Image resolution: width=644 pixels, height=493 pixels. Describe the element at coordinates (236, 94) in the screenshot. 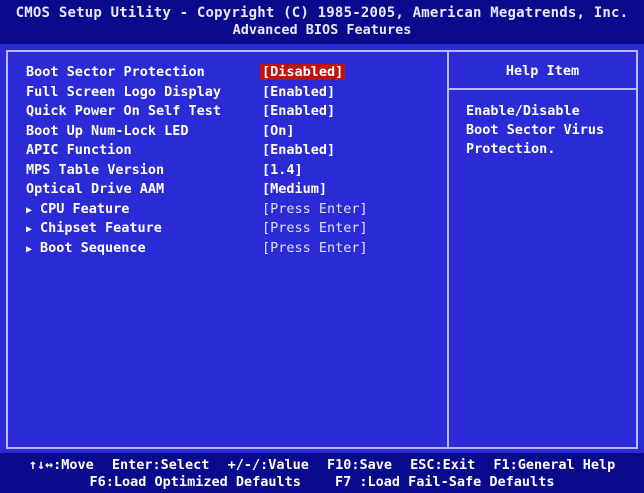

I see `setting-full-screen-logo: Full Screen Logo Display [Enabled]` at that location.